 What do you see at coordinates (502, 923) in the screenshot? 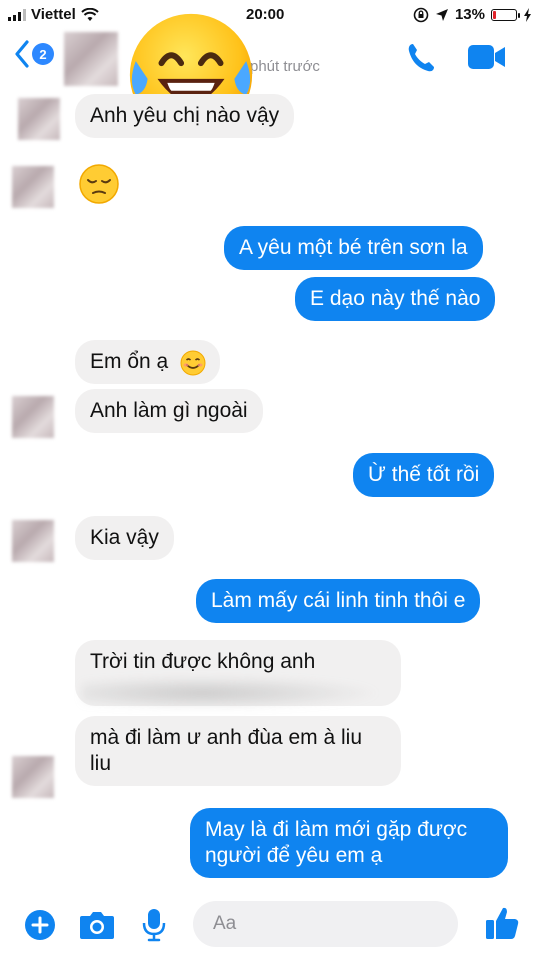
I see `thumbs-up-icon` at bounding box center [502, 923].